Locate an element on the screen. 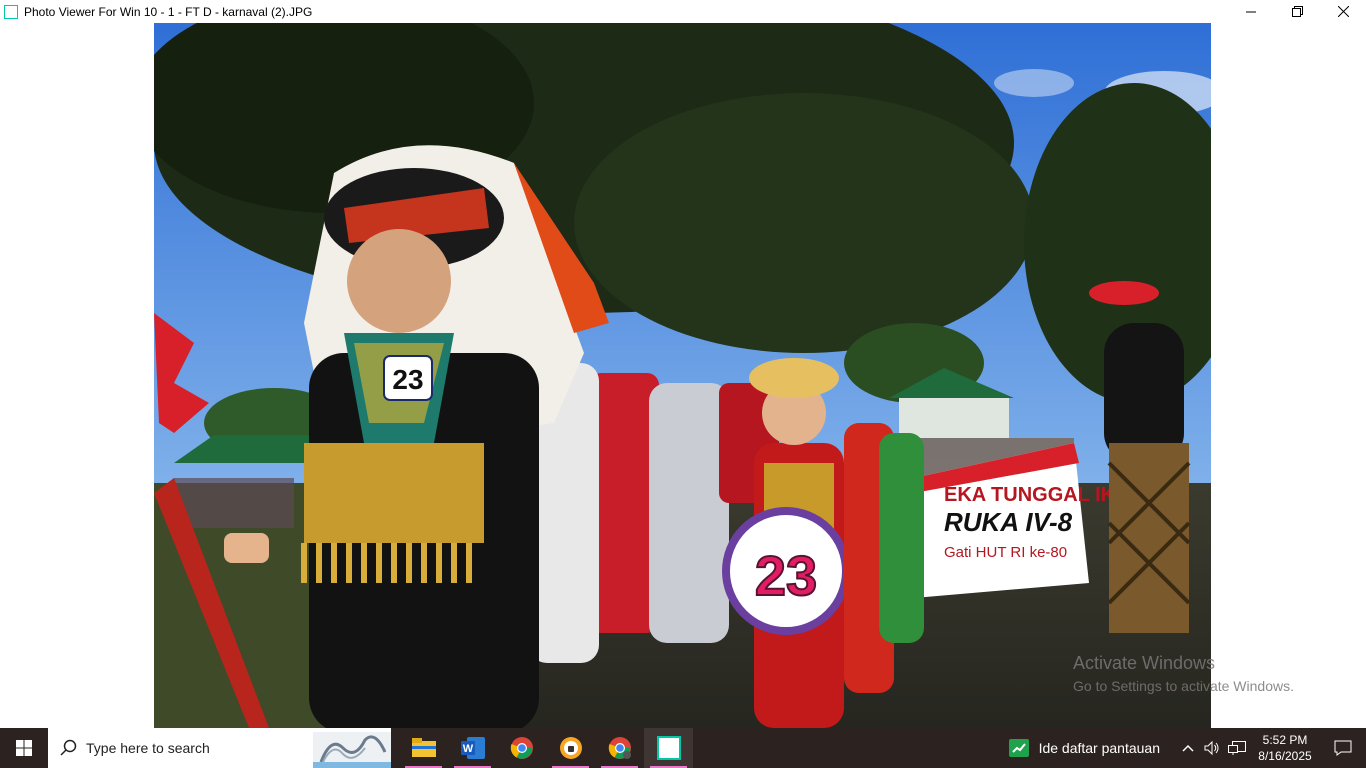  clock: 5:52 PM 8/16/2025 is located at coordinates (1285, 748).